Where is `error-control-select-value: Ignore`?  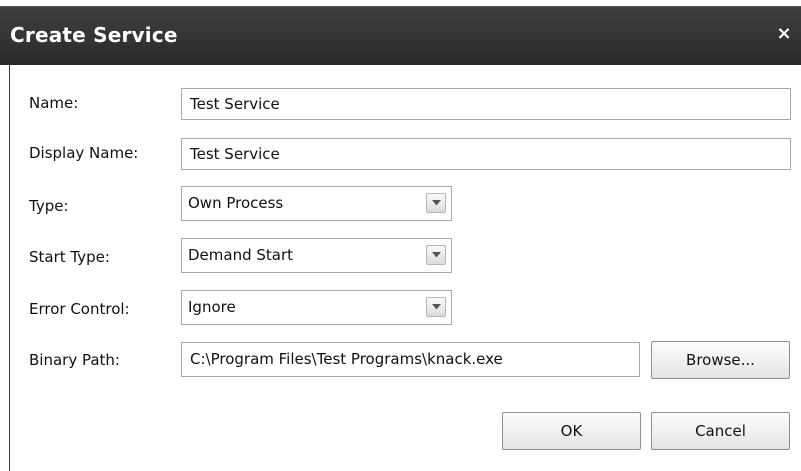
error-control-select-value: Ignore is located at coordinates (212, 307).